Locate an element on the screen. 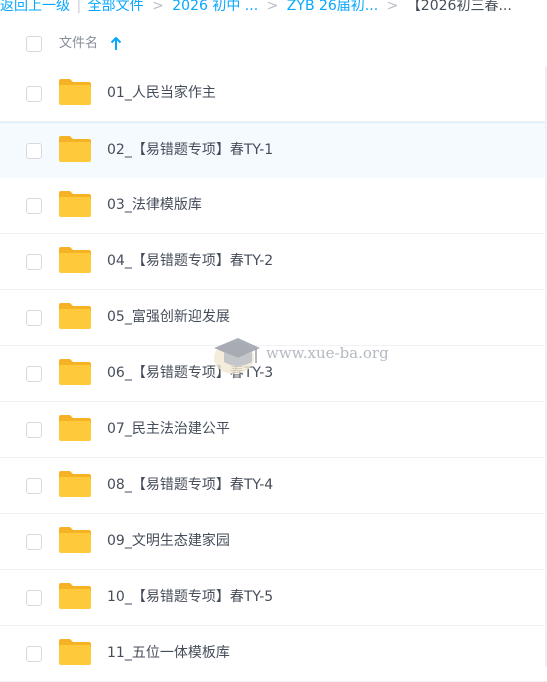  file-name: 08_【易错题专项】春TY-4 is located at coordinates (190, 485).